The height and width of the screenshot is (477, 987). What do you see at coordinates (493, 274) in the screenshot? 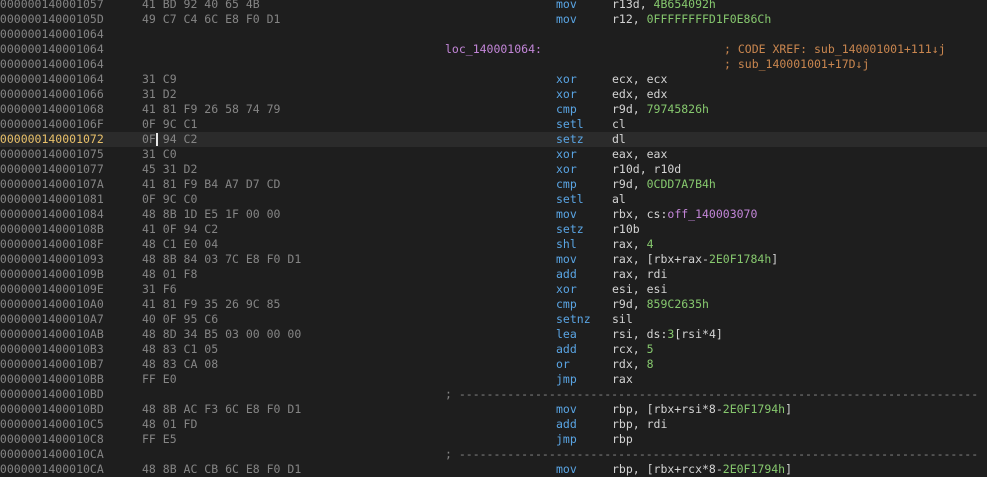
I see `listing-line: 000000014000109B 48 01 F8 add rax, rdi` at bounding box center [493, 274].